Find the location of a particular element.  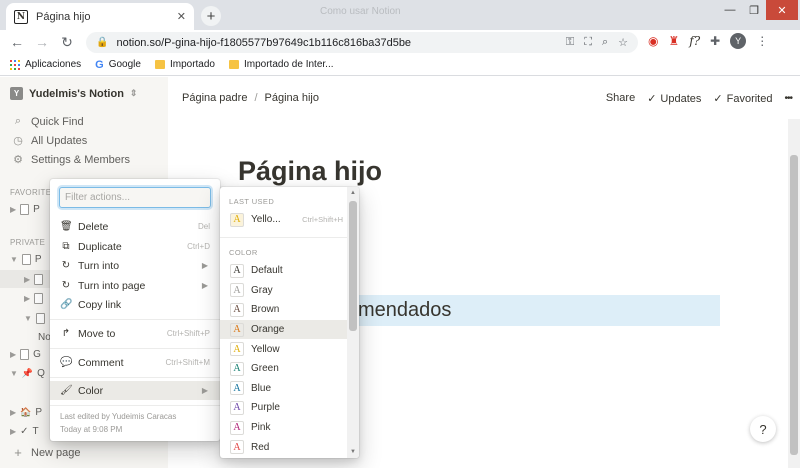

window-close-button: ✕ is located at coordinates (782, 10).